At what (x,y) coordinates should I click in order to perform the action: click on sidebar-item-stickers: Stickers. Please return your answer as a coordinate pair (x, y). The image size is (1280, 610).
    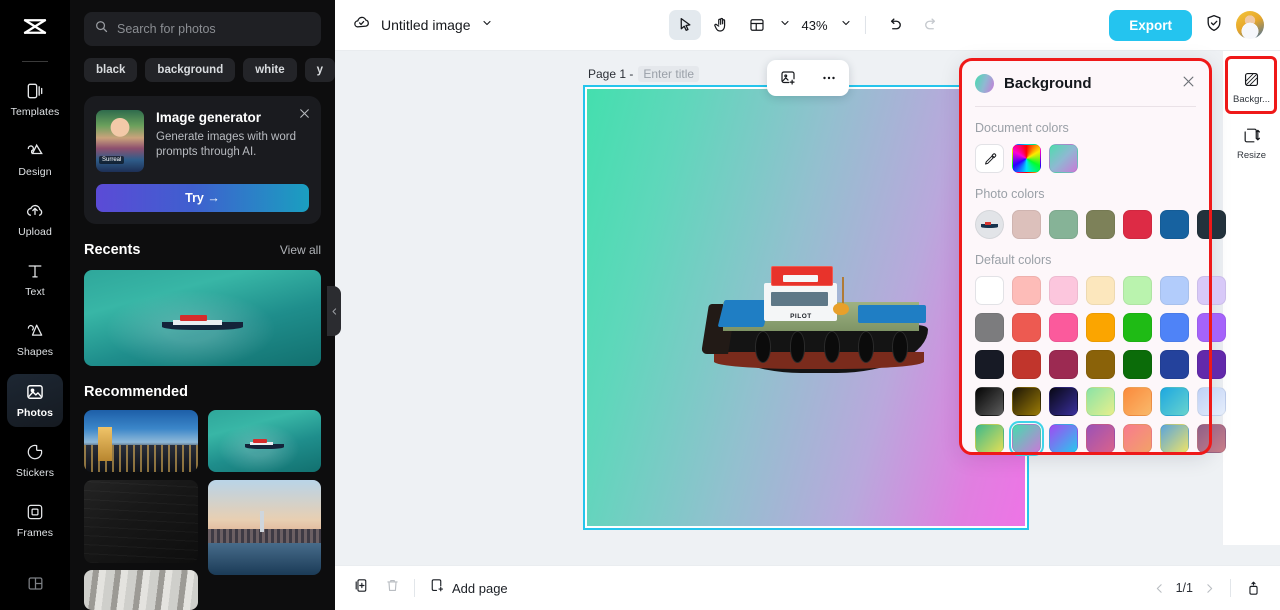
    Looking at the image, I should click on (35, 460).